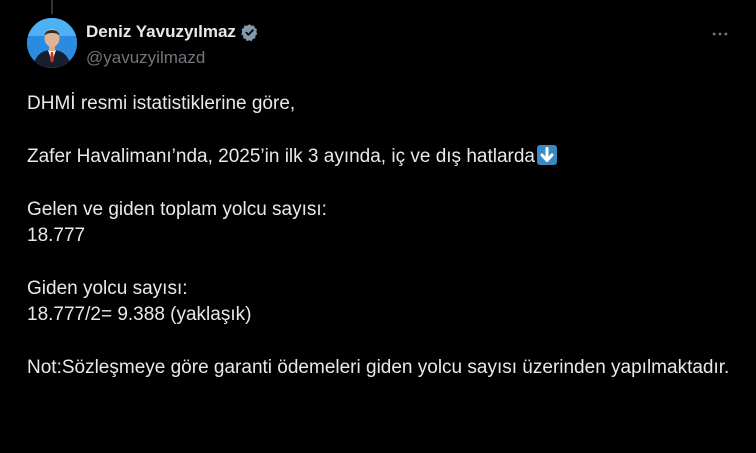 The height and width of the screenshot is (453, 756). I want to click on author-display-name: Deniz Yavuzyılmaz, so click(161, 32).